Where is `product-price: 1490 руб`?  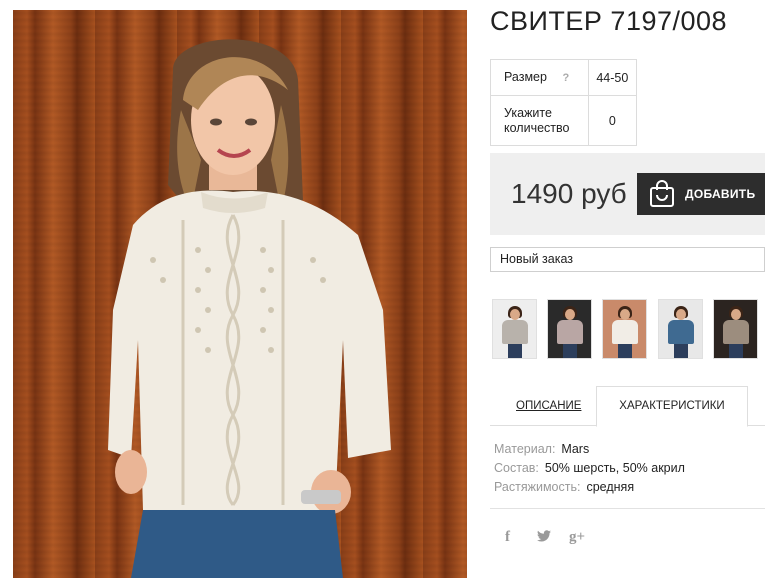 product-price: 1490 руб is located at coordinates (569, 193).